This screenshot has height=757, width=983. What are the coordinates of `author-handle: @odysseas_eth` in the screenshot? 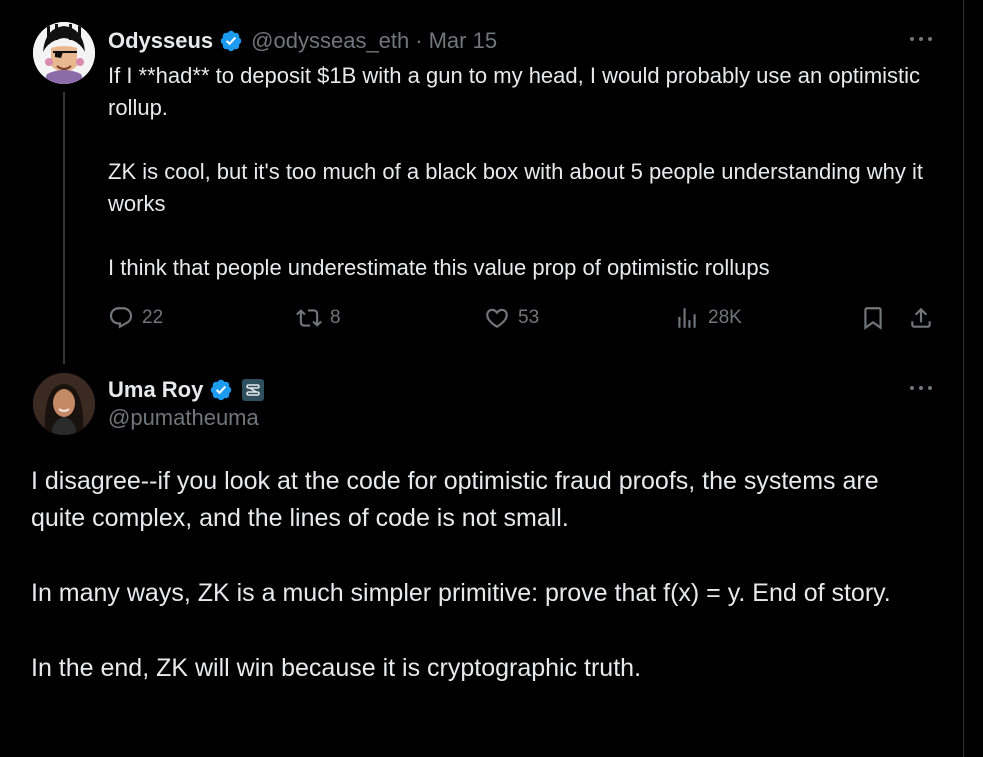 It's located at (330, 41).